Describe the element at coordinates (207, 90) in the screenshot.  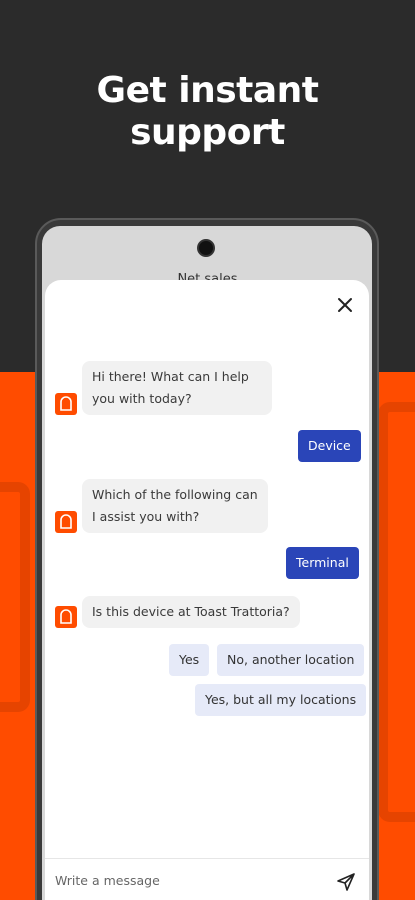
I see `headline-line-1: Get instant` at that location.